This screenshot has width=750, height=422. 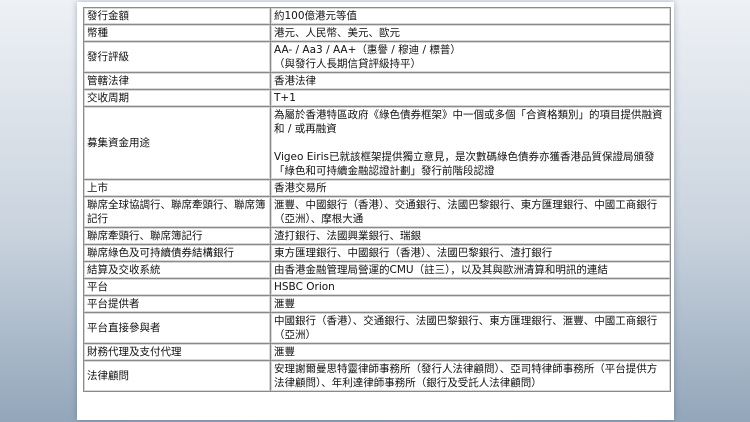 I want to click on table-row: 交收周期 T+1, so click(x=377, y=98).